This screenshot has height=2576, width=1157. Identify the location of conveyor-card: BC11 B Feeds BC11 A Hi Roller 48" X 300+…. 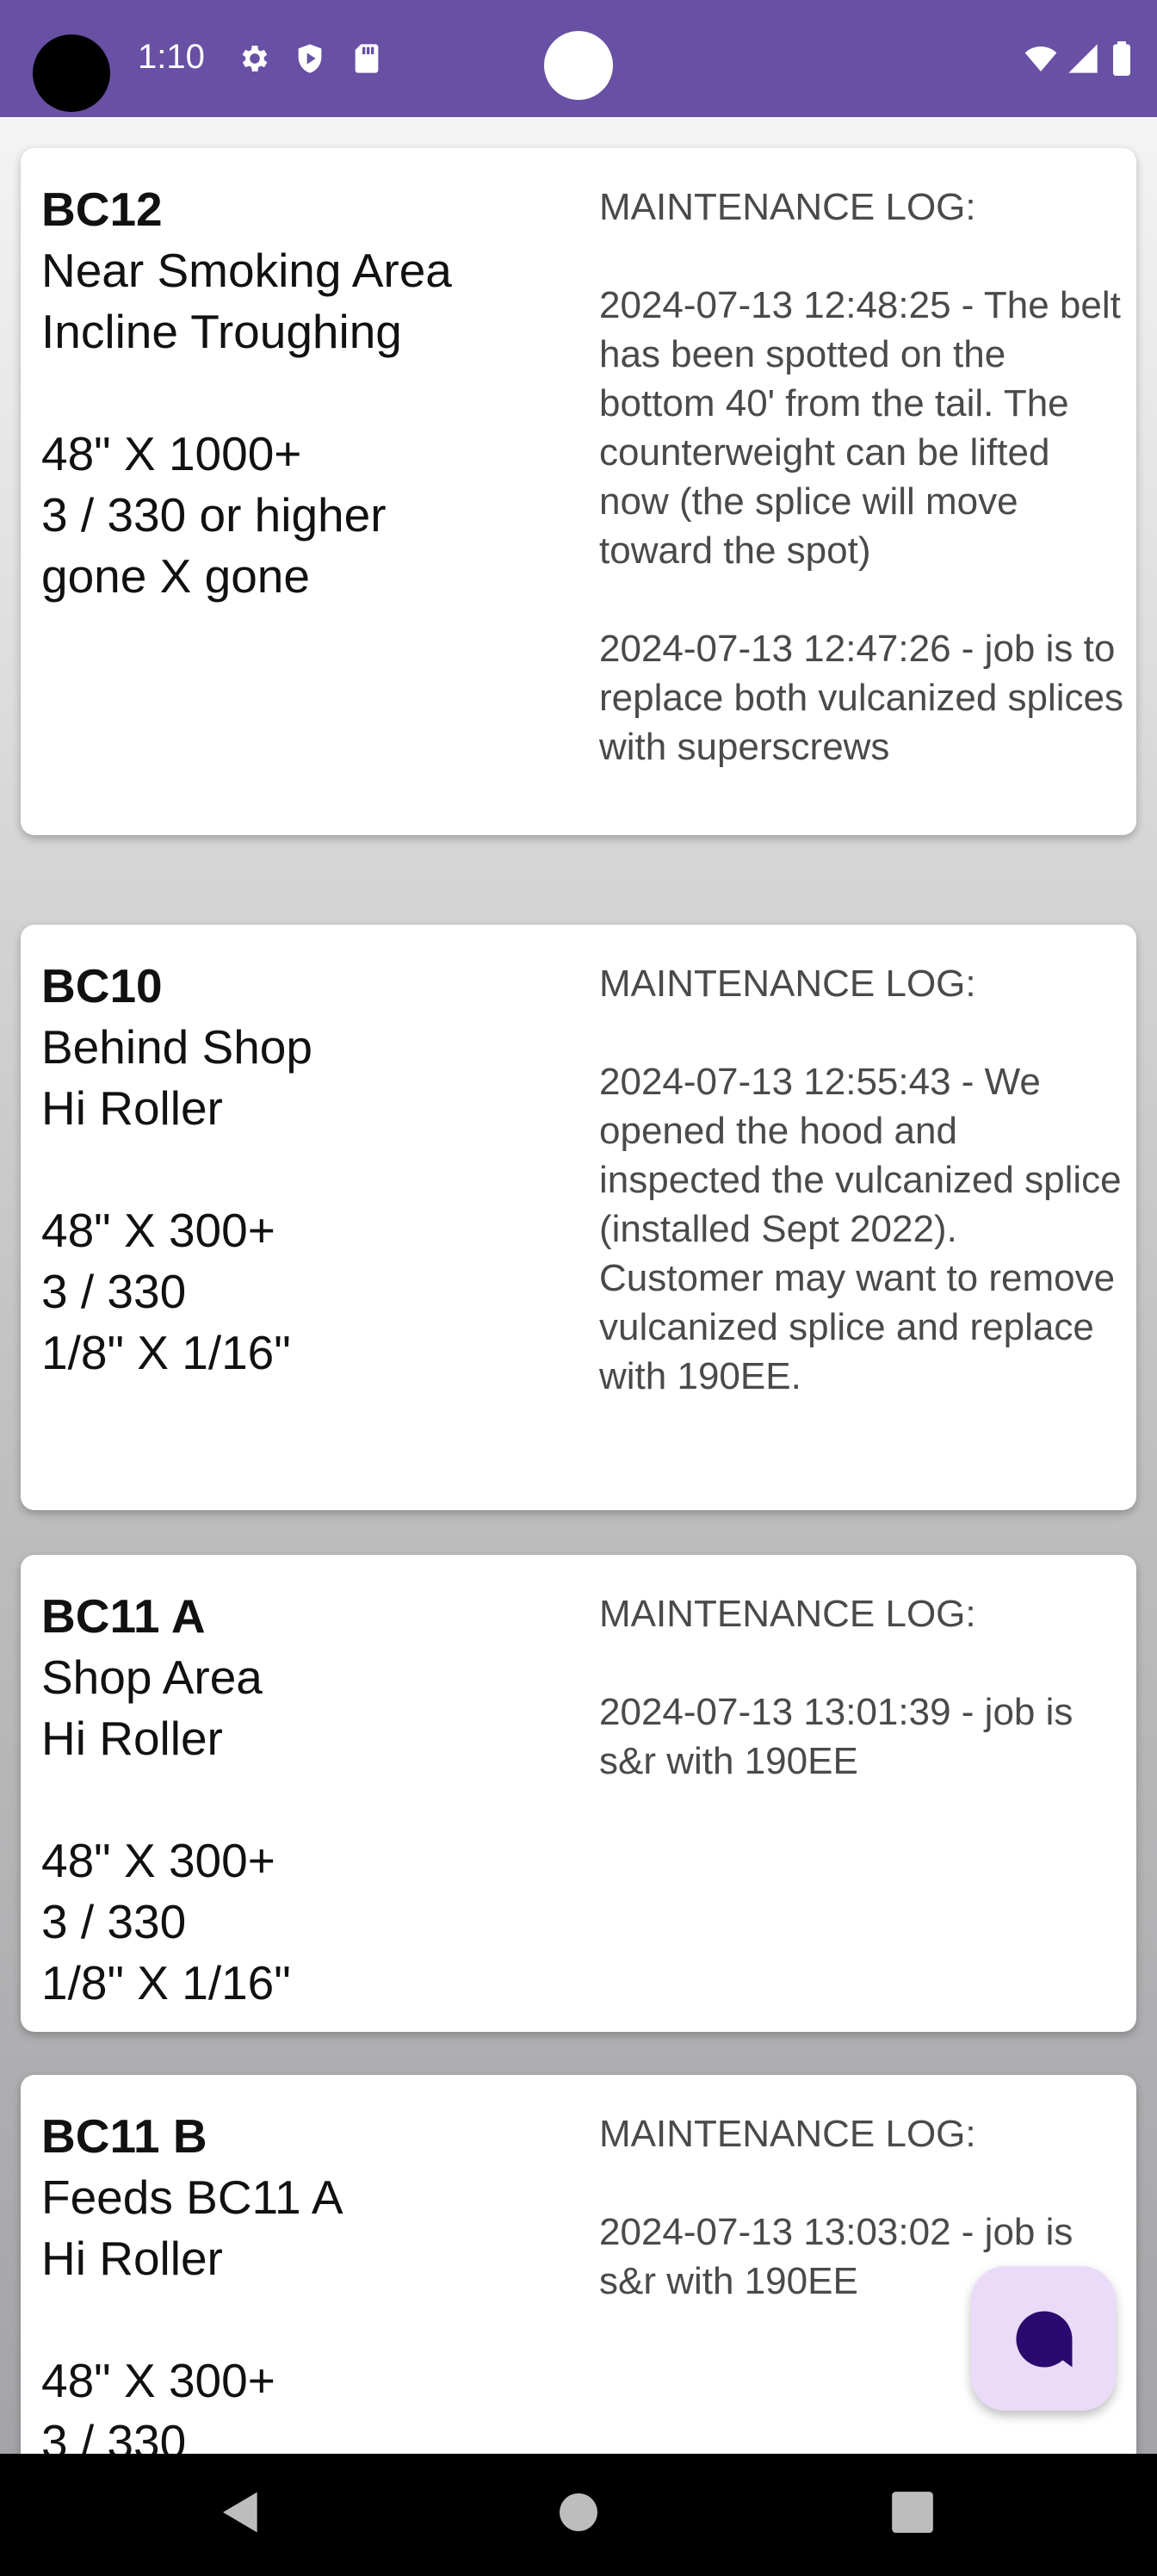
(579, 2264).